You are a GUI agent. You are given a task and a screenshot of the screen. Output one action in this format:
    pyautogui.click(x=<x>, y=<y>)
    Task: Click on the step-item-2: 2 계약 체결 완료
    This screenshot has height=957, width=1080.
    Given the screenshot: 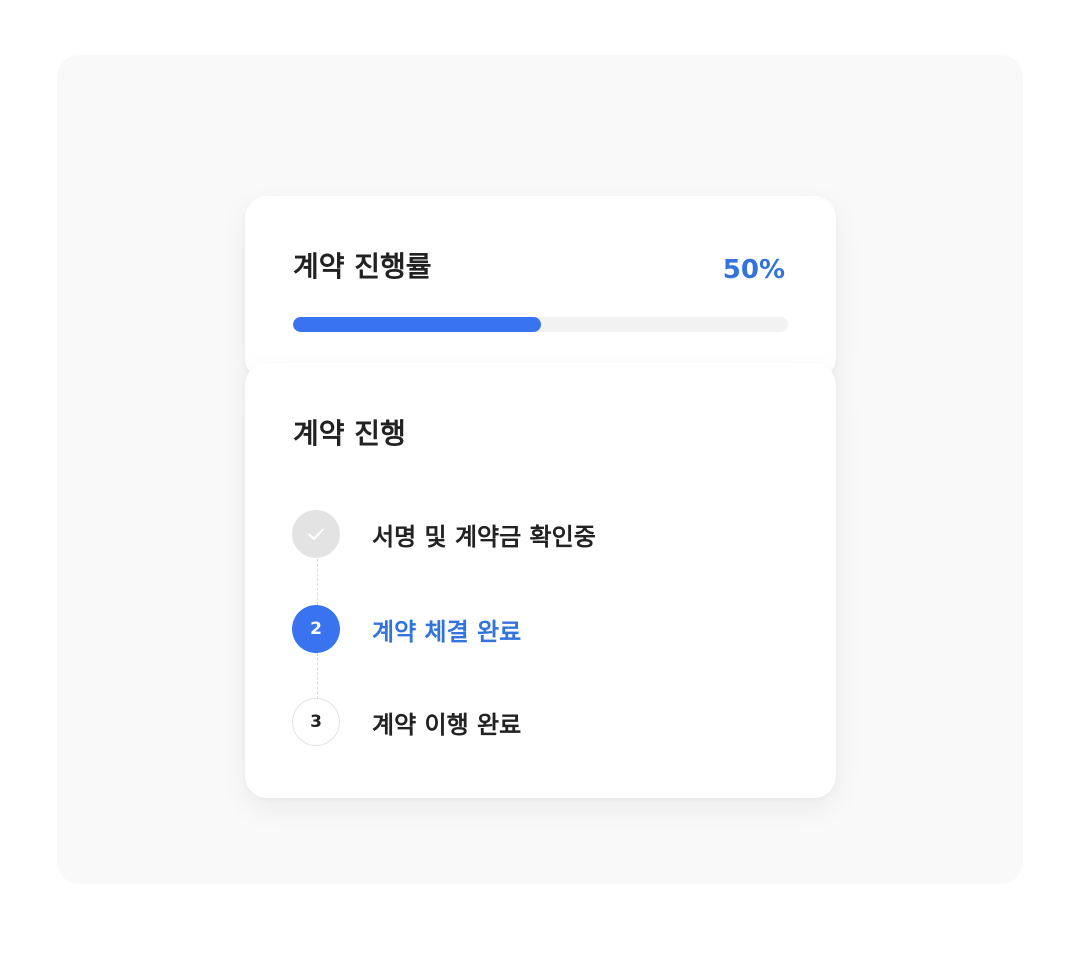 What is the action you would take?
    pyautogui.click(x=406, y=629)
    